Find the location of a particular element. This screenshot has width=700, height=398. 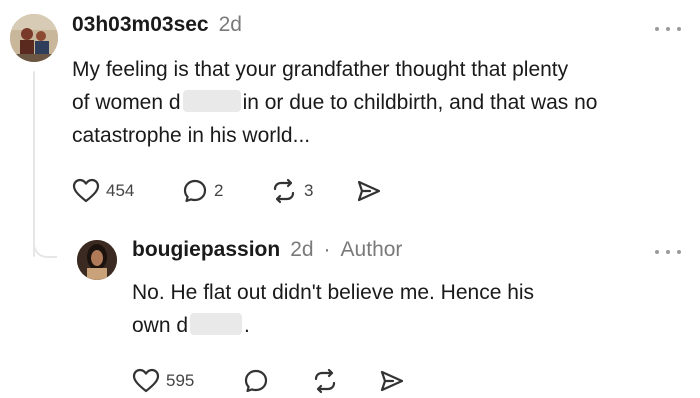

reply-text-line: own d. is located at coordinates (402, 325).